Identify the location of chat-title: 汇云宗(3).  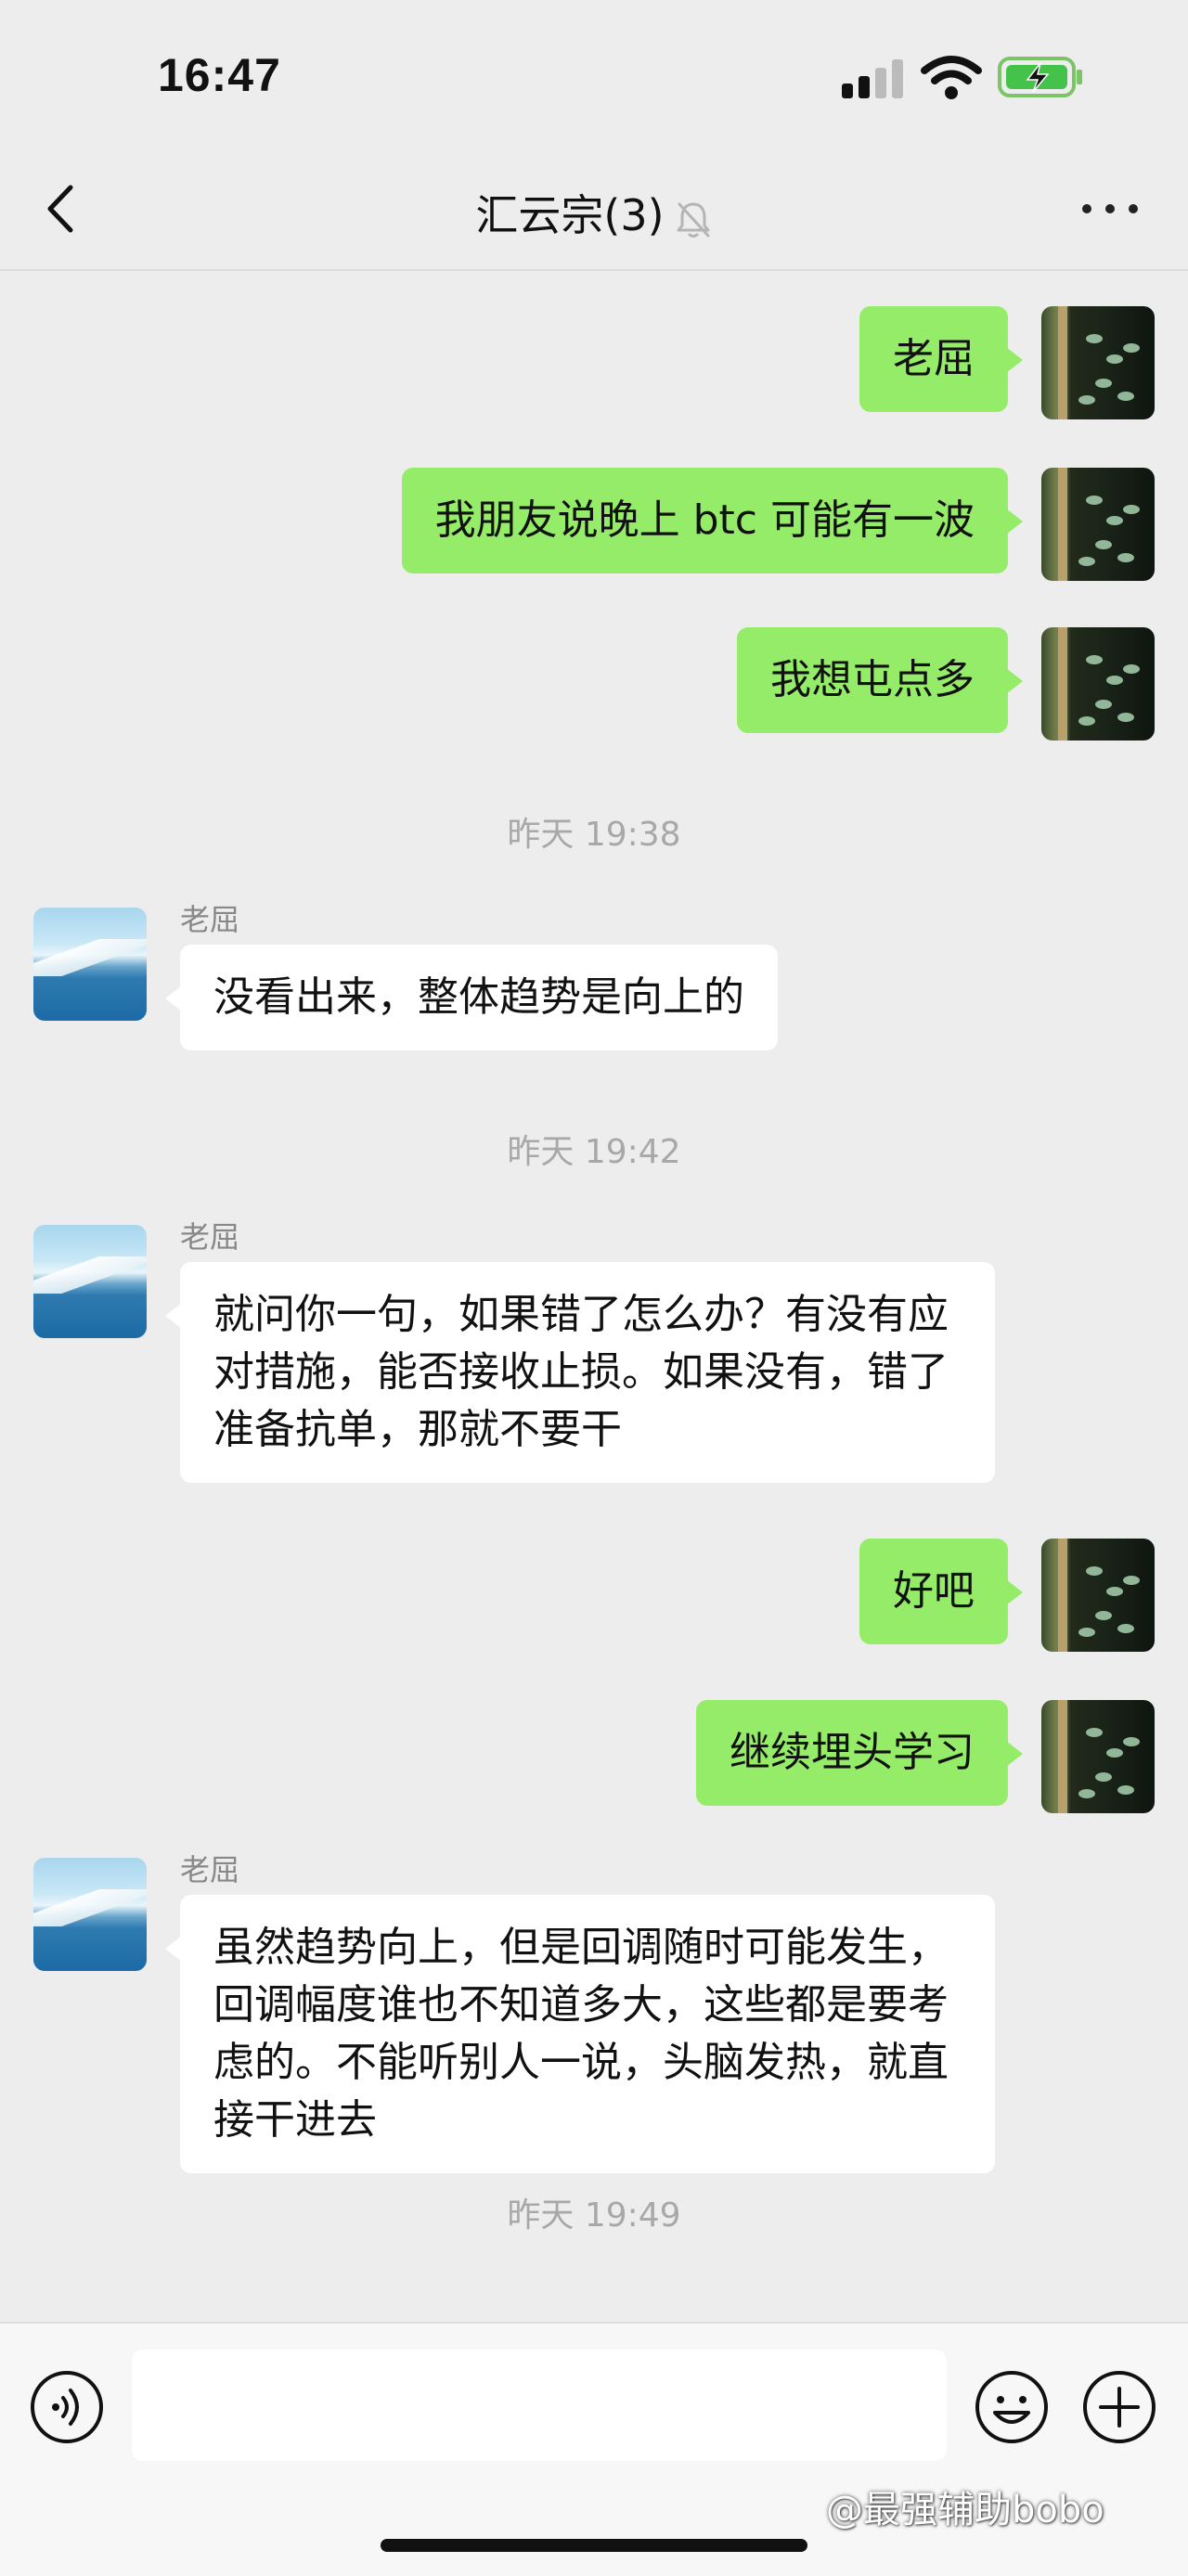
(570, 215).